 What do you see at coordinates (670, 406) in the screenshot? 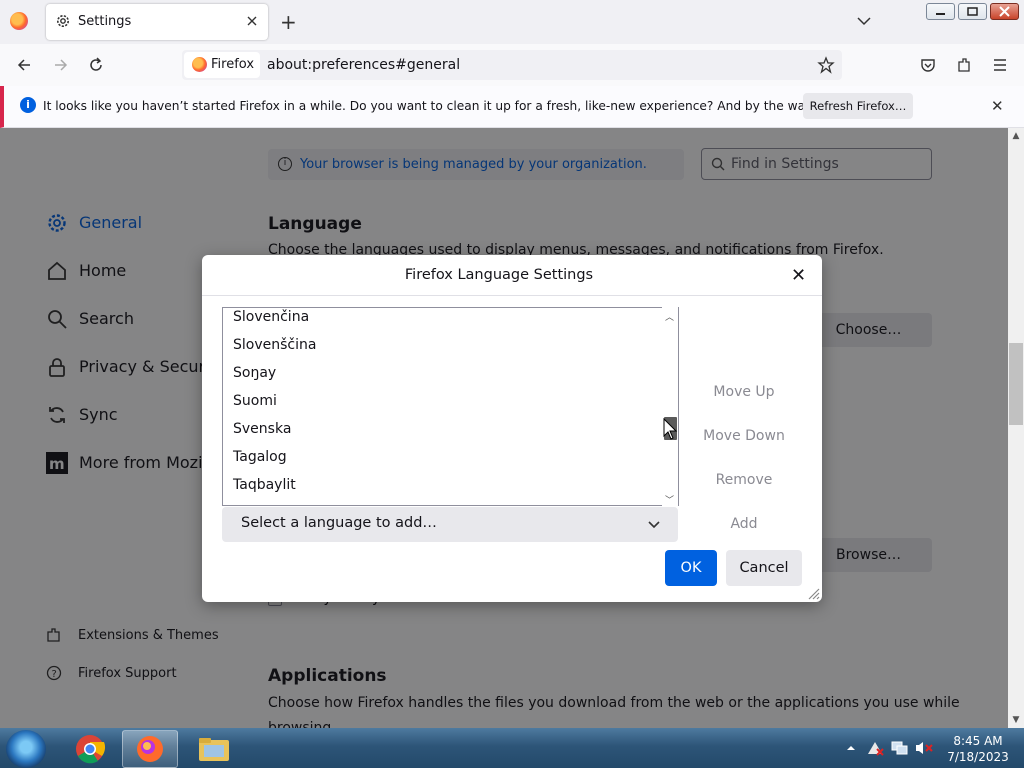
I see `language-list-scrollbar: ︿ ﹀` at bounding box center [670, 406].